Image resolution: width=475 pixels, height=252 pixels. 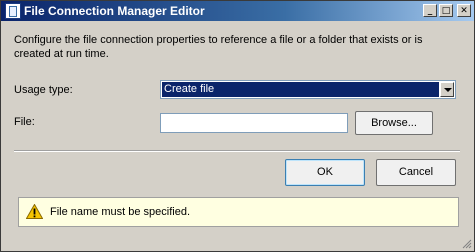 I want to click on close-button: ✕, so click(x=464, y=10).